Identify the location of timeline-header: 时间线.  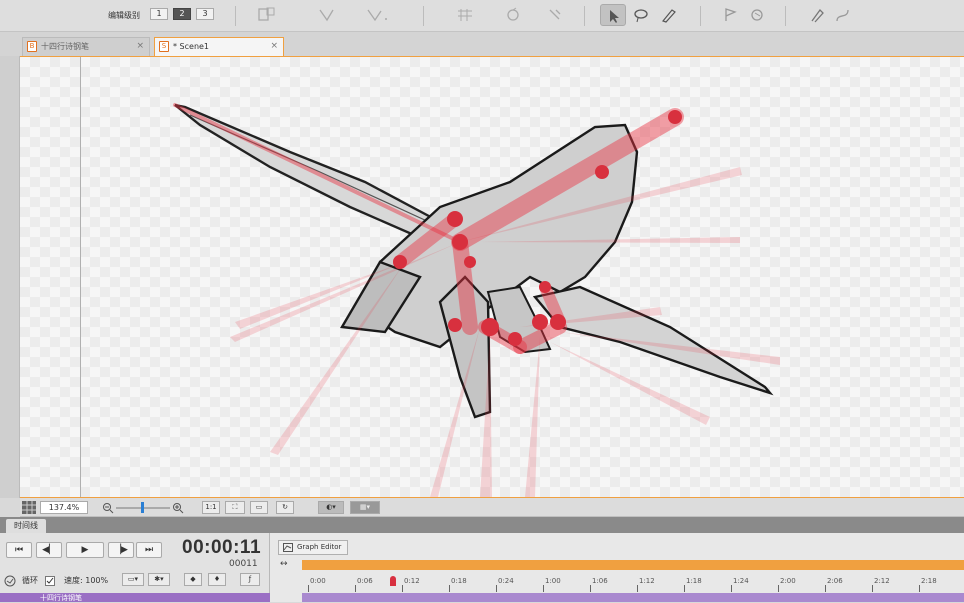
(482, 525).